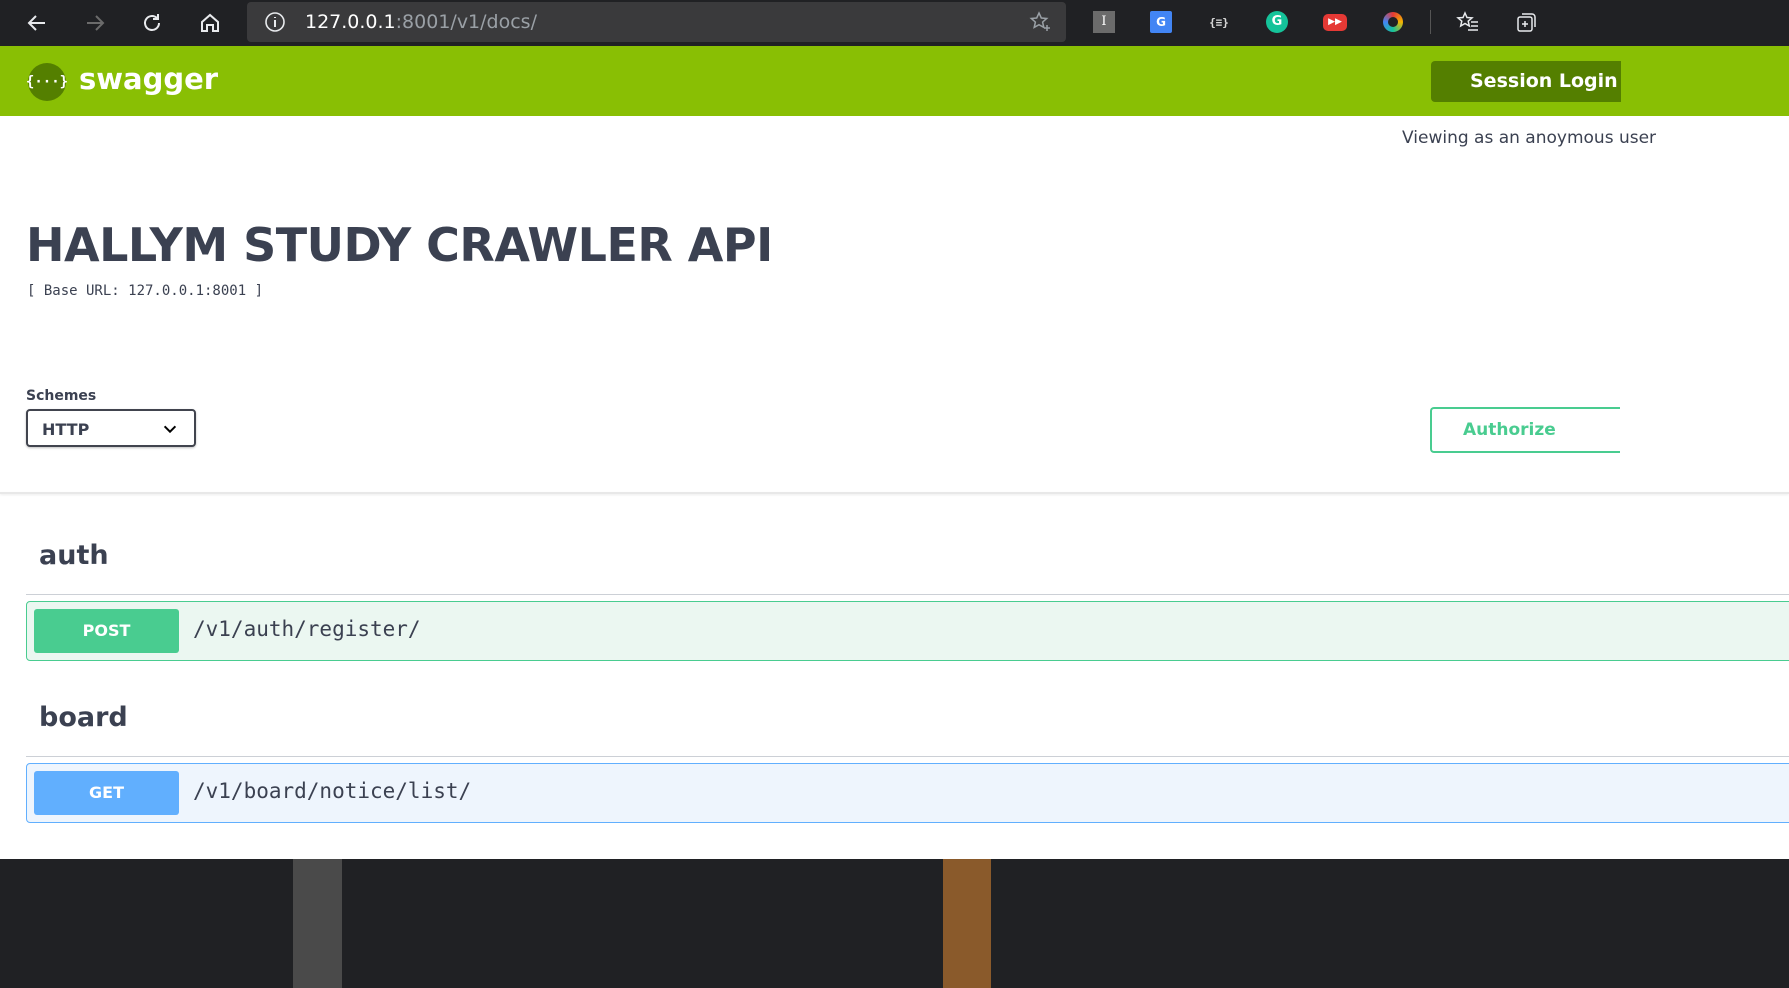  Describe the element at coordinates (61, 396) in the screenshot. I see `schemes-label: Schemes` at that location.